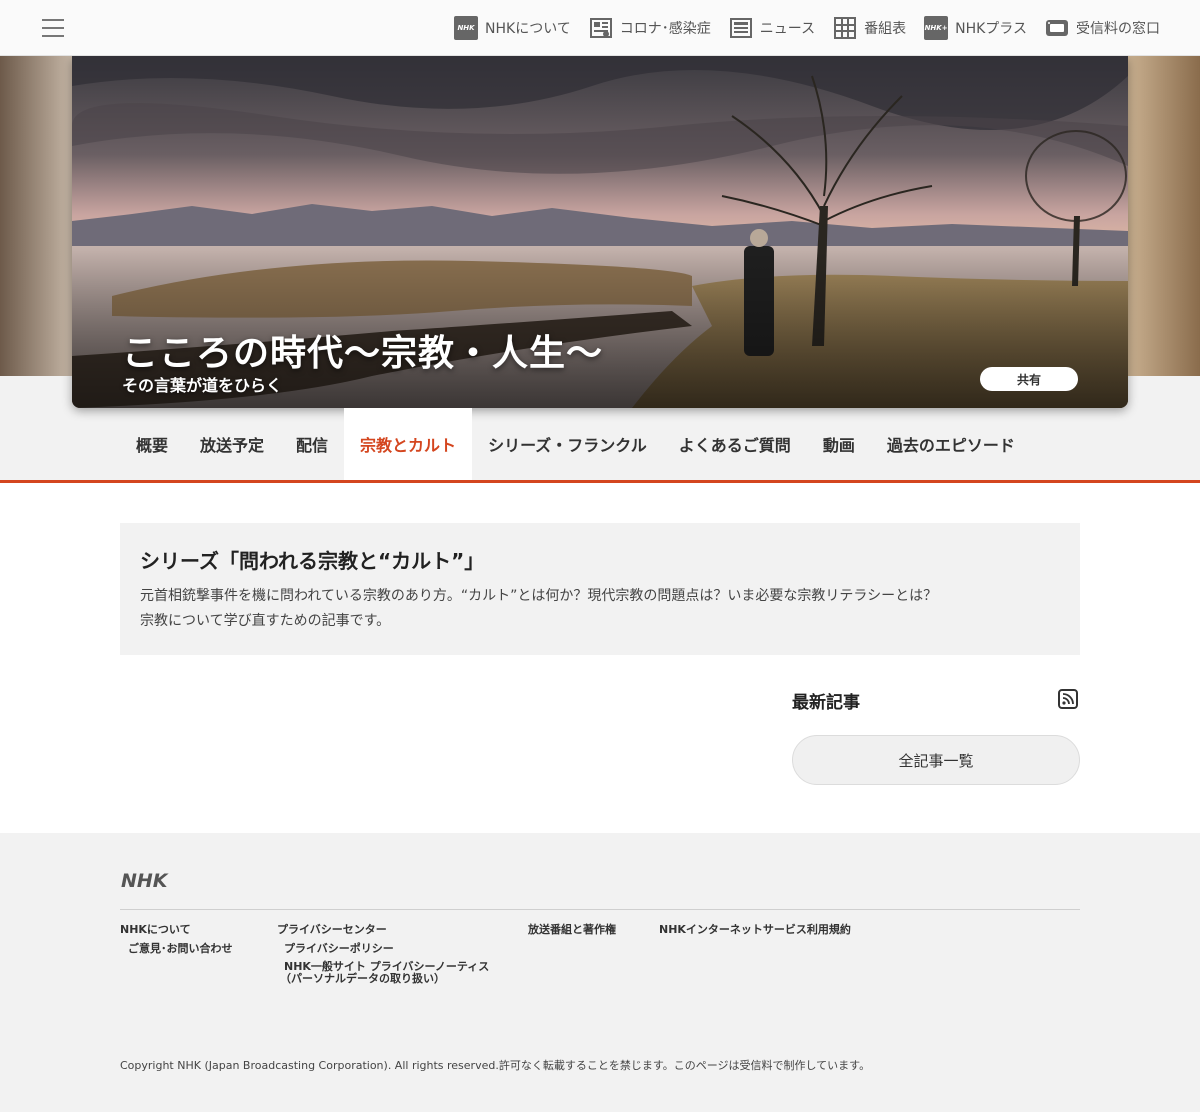 The width and height of the screenshot is (1200, 1112). What do you see at coordinates (265, 621) in the screenshot?
I see `series-desc-line: 宗教について学び直すための記事です。` at bounding box center [265, 621].